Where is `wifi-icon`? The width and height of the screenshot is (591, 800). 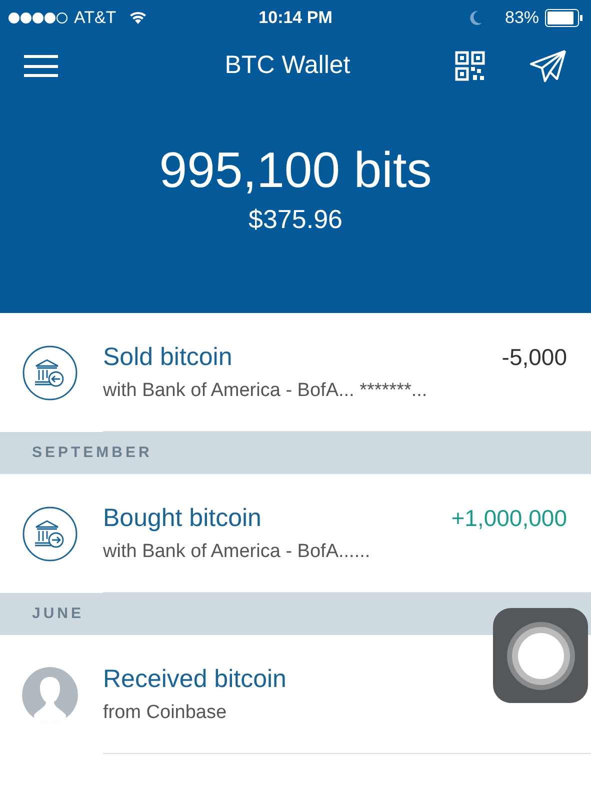 wifi-icon is located at coordinates (138, 17).